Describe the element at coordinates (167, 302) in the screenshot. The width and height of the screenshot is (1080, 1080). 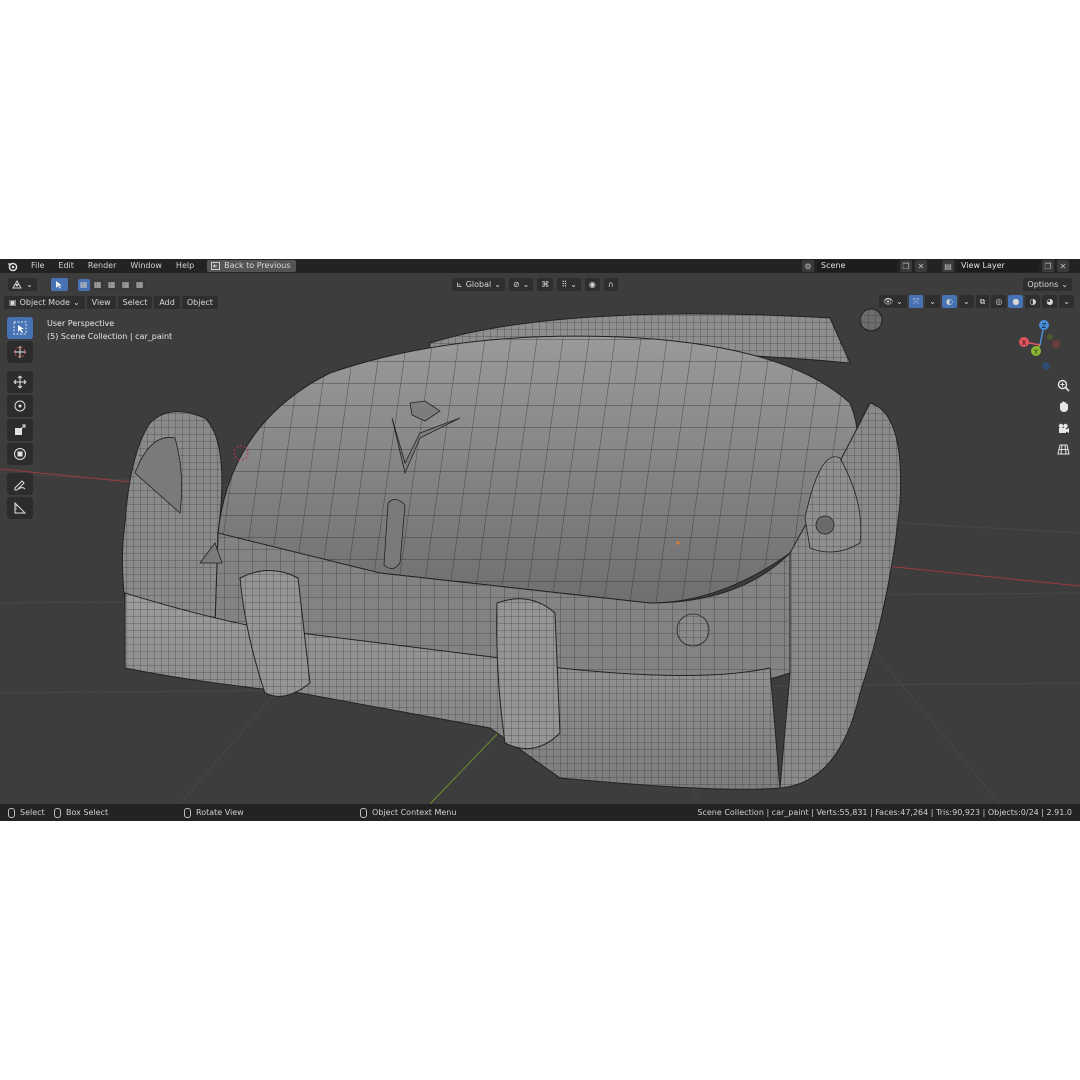
I see `menu-add: Add` at that location.